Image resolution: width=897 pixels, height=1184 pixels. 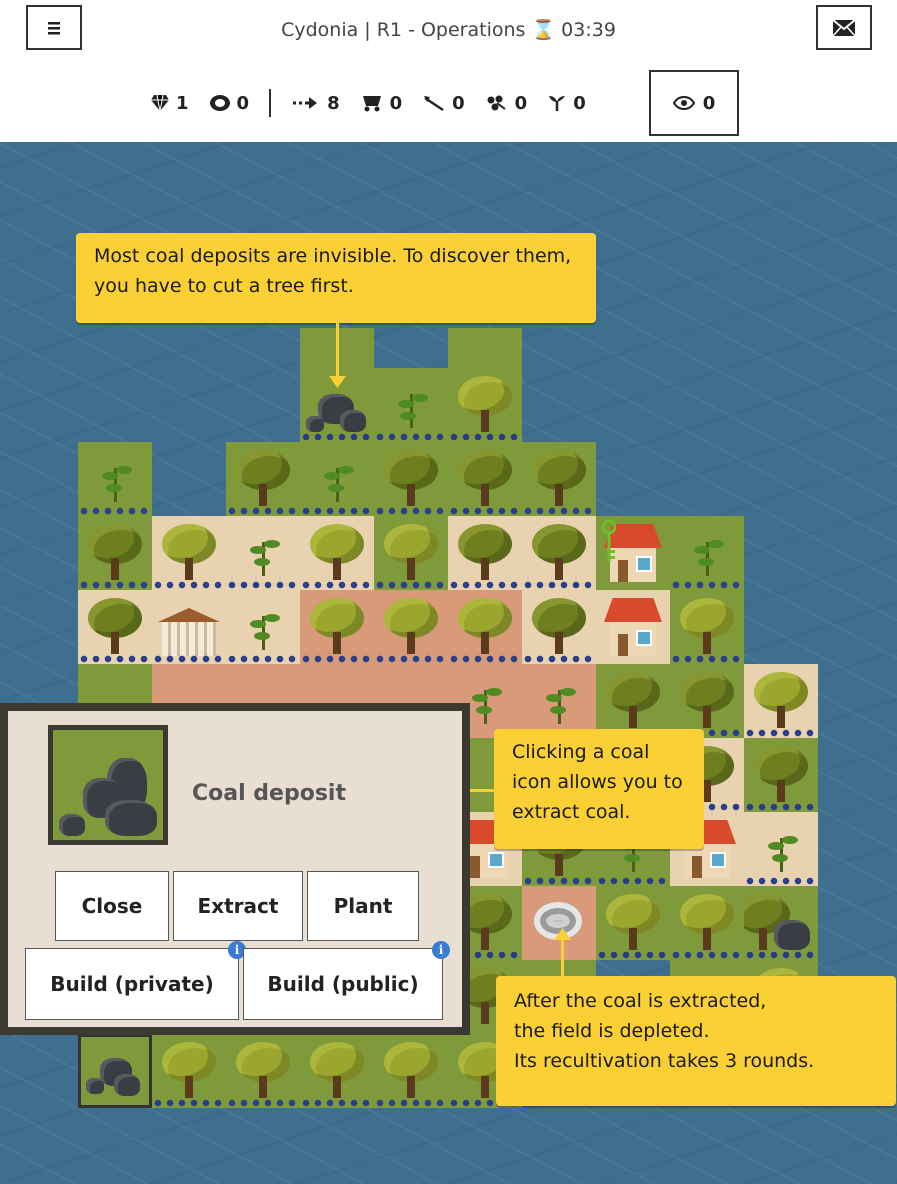 What do you see at coordinates (633, 553) in the screenshot?
I see `map-tile-house-owned` at bounding box center [633, 553].